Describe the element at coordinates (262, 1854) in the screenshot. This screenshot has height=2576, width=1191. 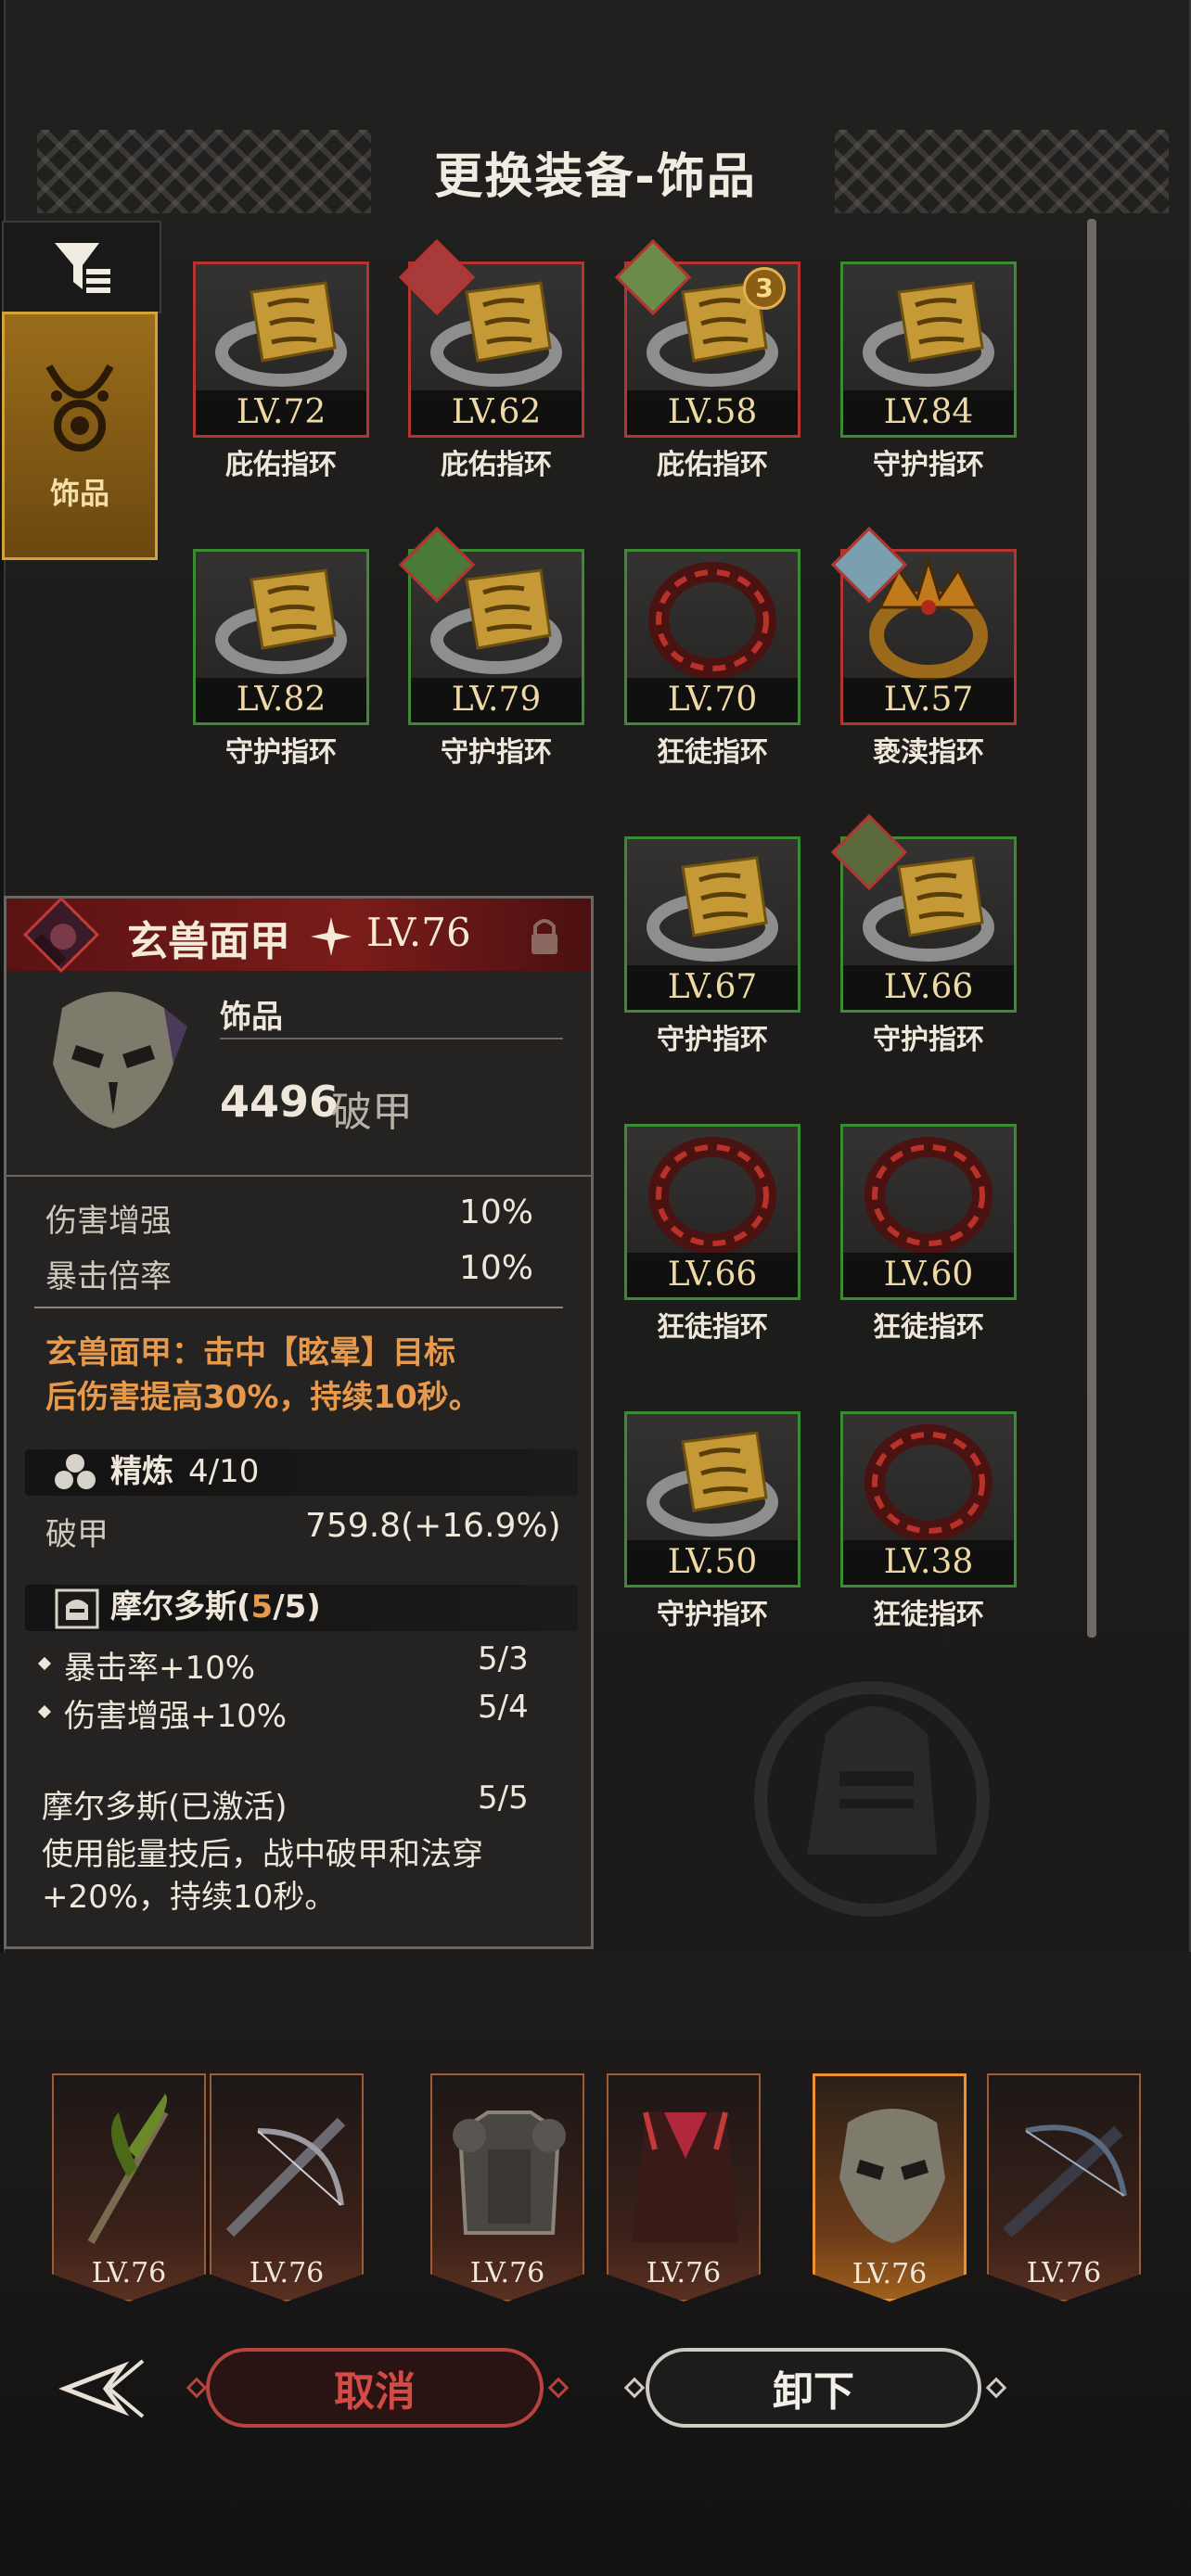
I see `set-desc-line1: 使用能量技后，战中破甲和法穿` at that location.